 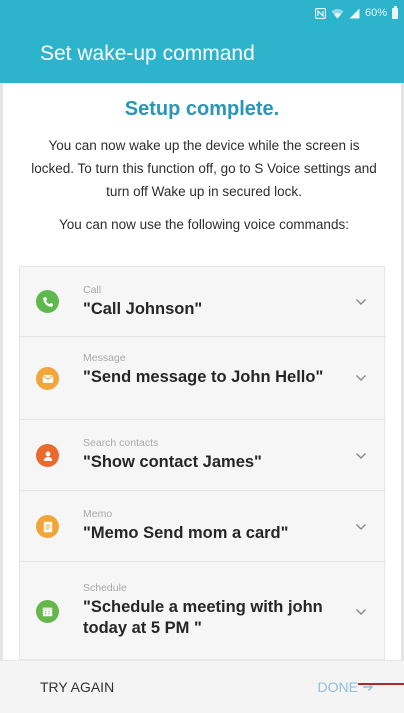 I want to click on command-category: Search contacts, so click(x=121, y=443).